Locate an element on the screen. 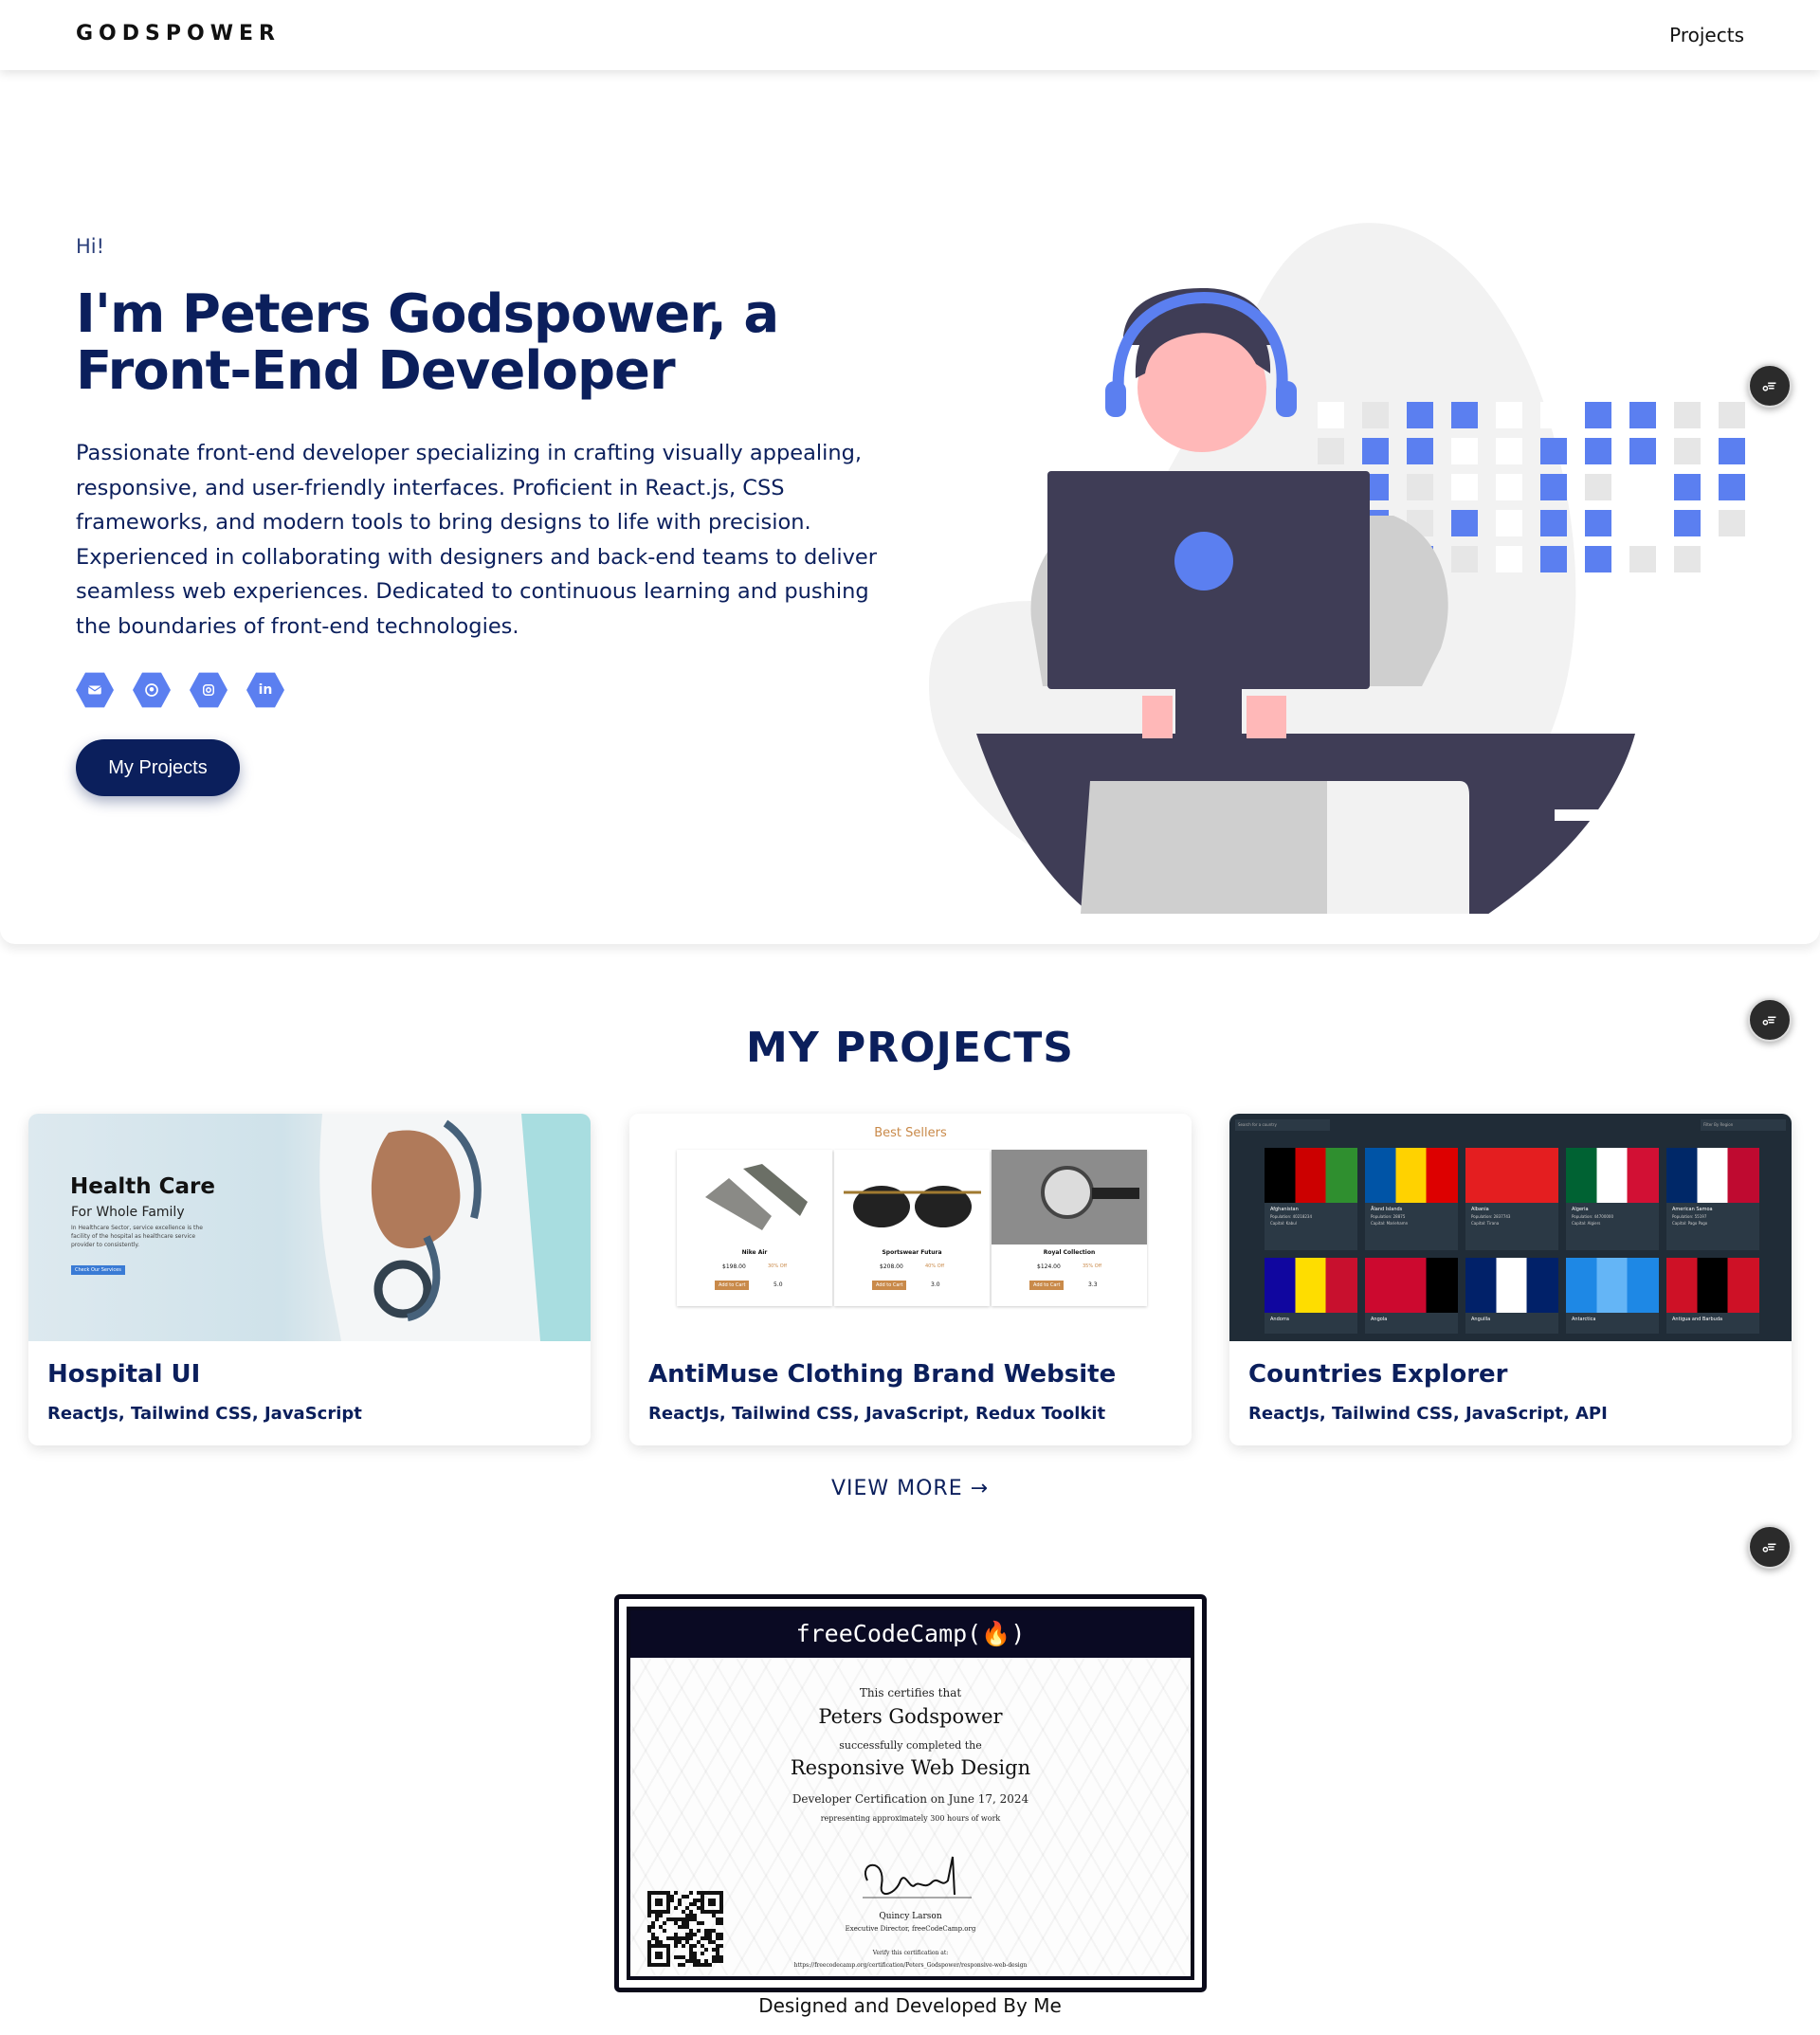  instagram-icon is located at coordinates (209, 690).